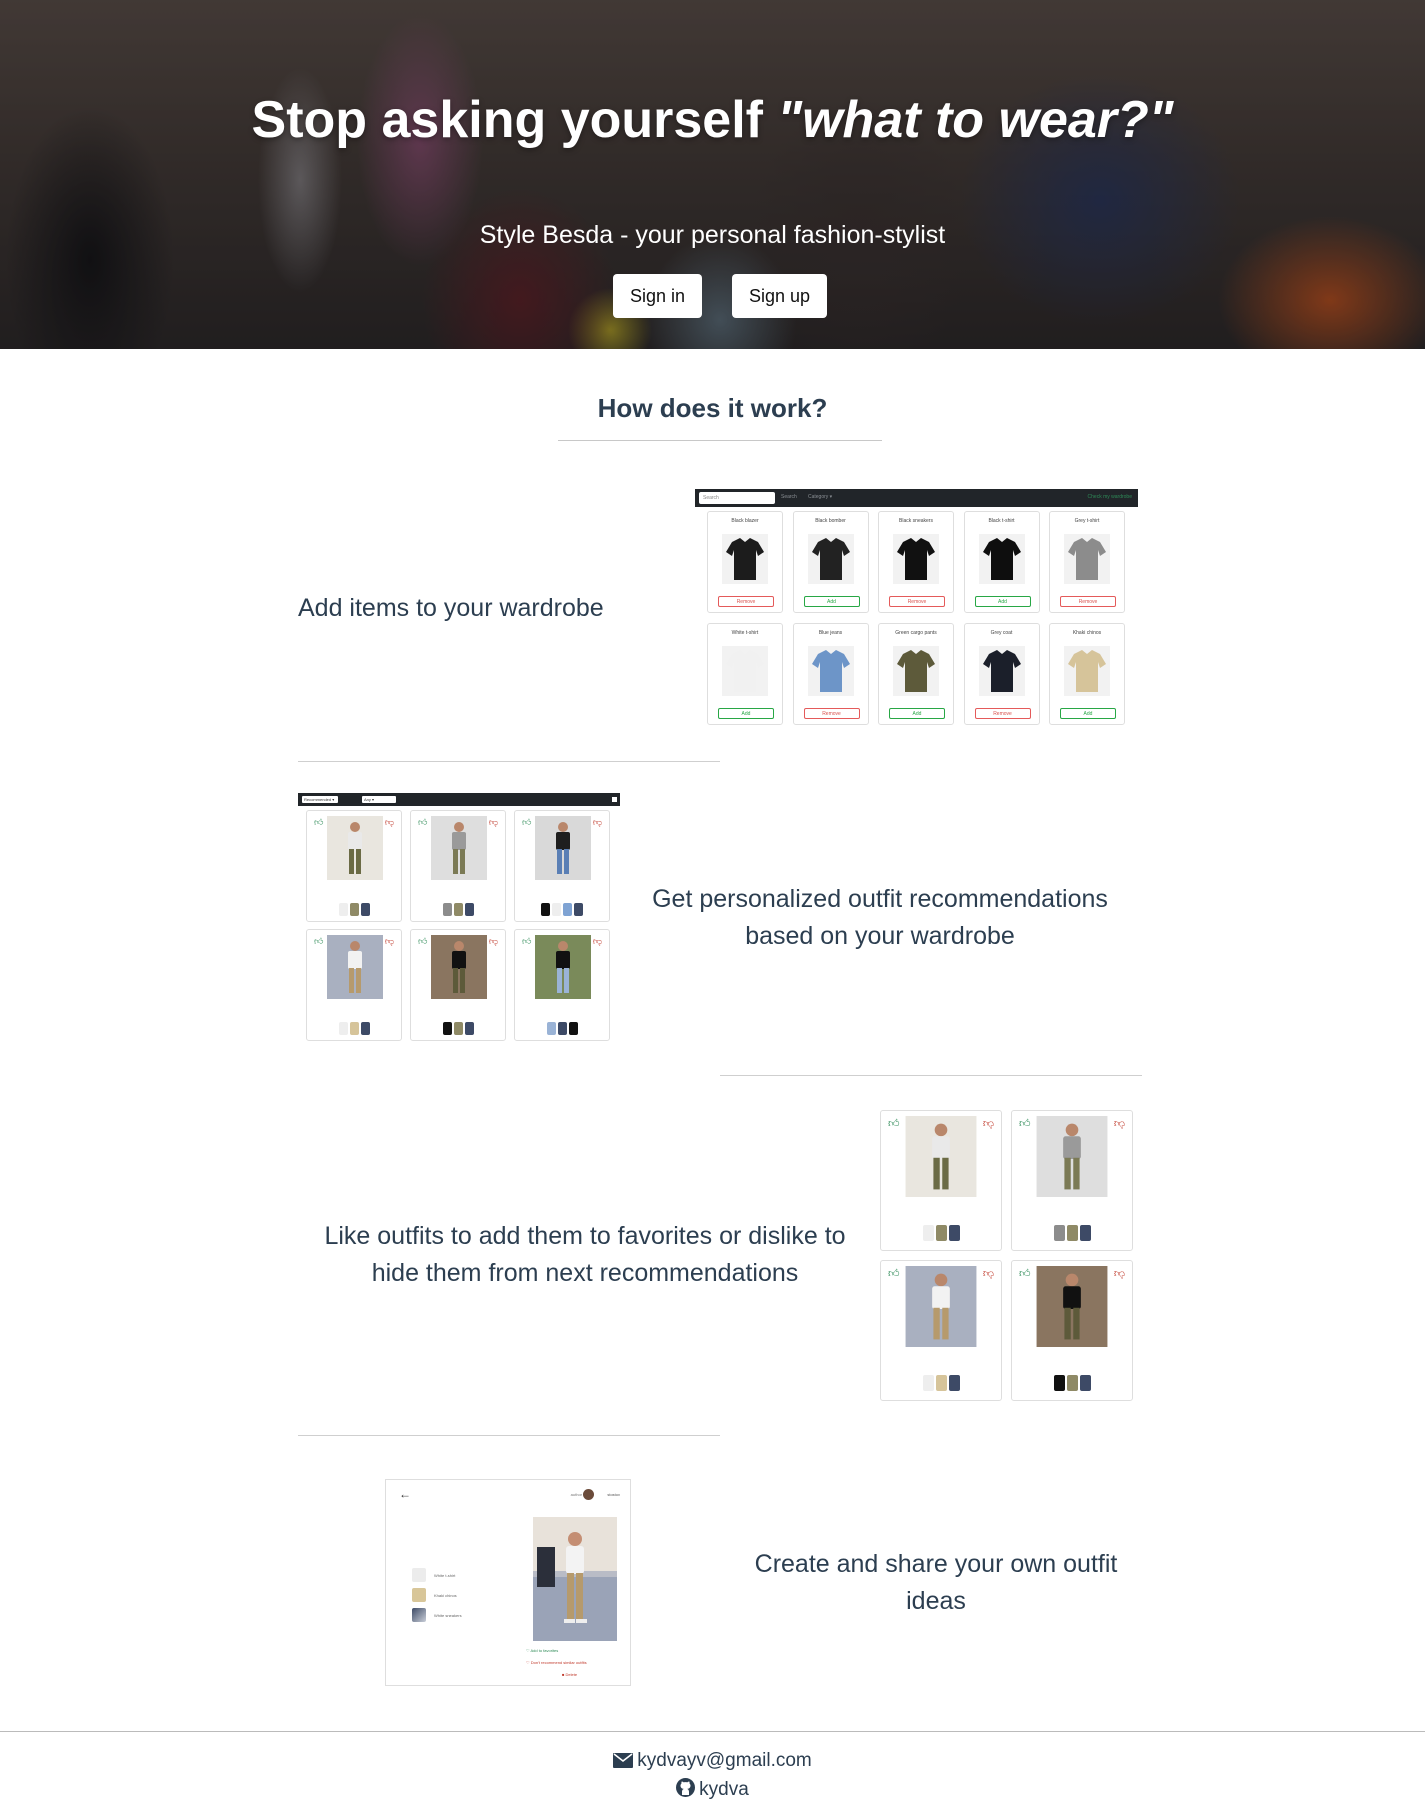 The image size is (1425, 1820). What do you see at coordinates (570, 1674) in the screenshot?
I see `delete-link: ■ Delete` at bounding box center [570, 1674].